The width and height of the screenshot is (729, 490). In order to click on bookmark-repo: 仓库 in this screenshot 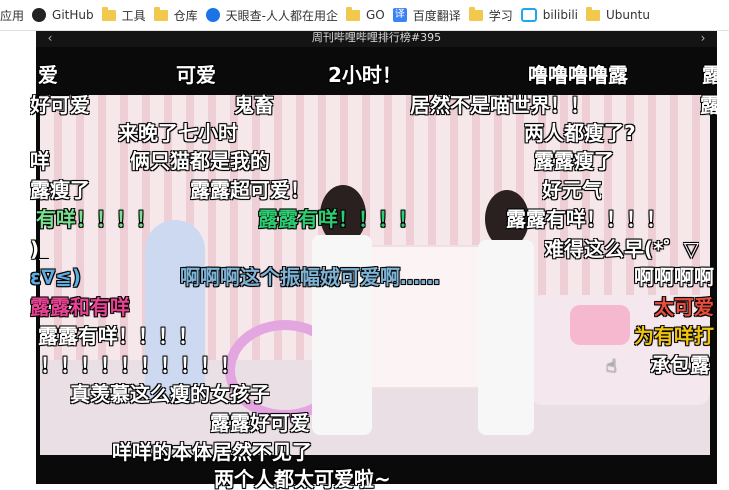, I will do `click(175, 15)`.